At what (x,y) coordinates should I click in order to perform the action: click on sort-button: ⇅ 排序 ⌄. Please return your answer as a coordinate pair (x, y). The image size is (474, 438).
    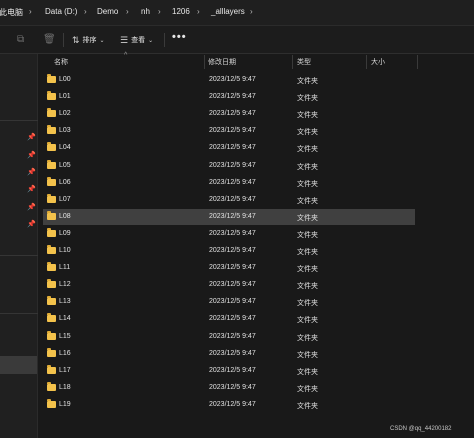
    Looking at the image, I should click on (88, 40).